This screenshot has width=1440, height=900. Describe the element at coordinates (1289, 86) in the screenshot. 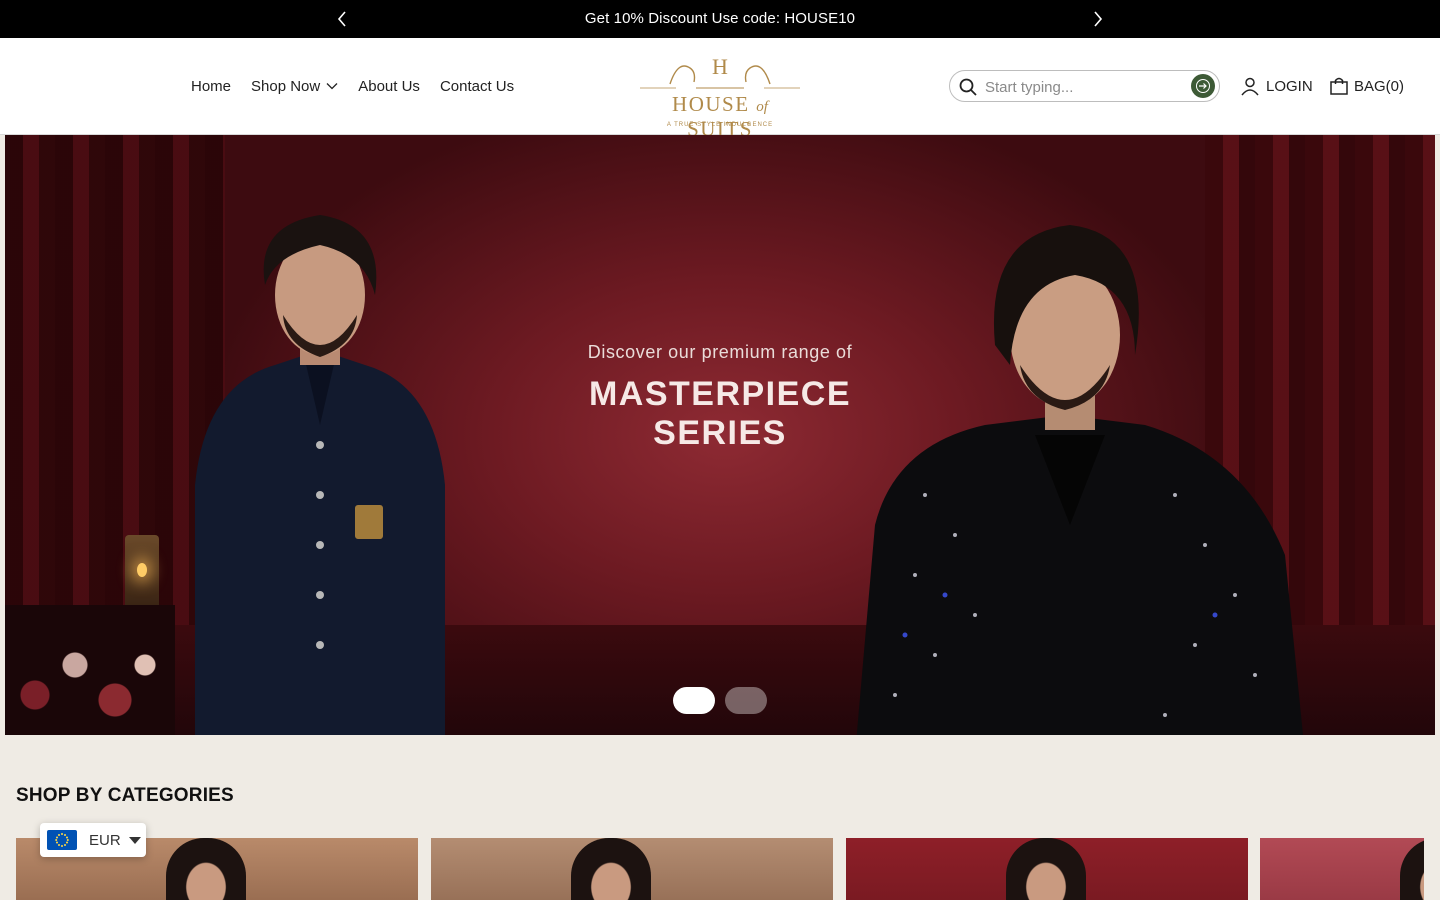

I see `login-label: LOGIN` at that location.